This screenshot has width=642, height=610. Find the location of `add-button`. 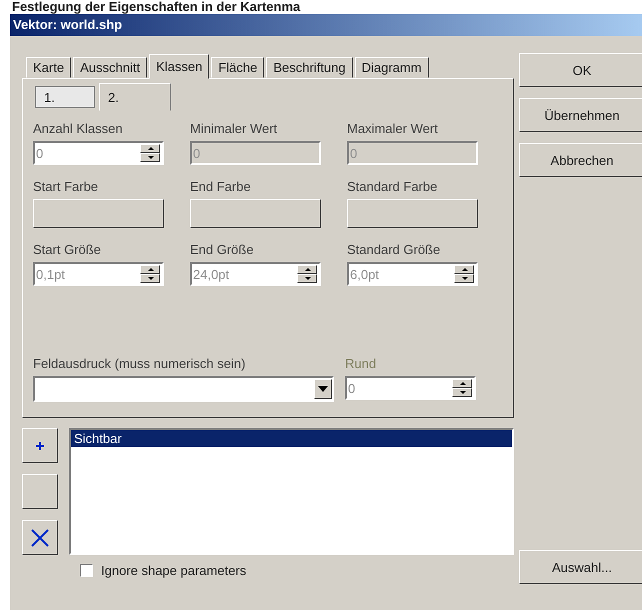

add-button is located at coordinates (40, 445).